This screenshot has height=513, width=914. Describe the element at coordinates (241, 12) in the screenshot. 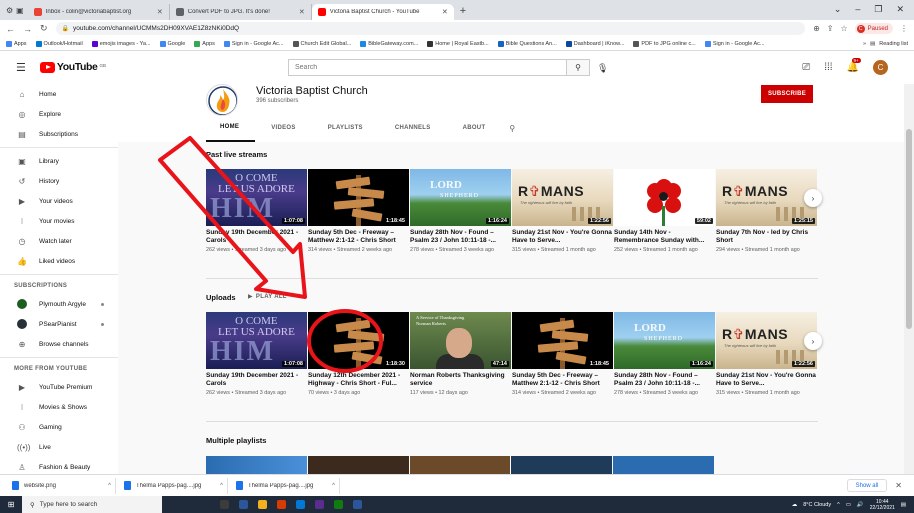

I see `browser-tab: Convert PDF to JPG. It's done! ✕` at that location.